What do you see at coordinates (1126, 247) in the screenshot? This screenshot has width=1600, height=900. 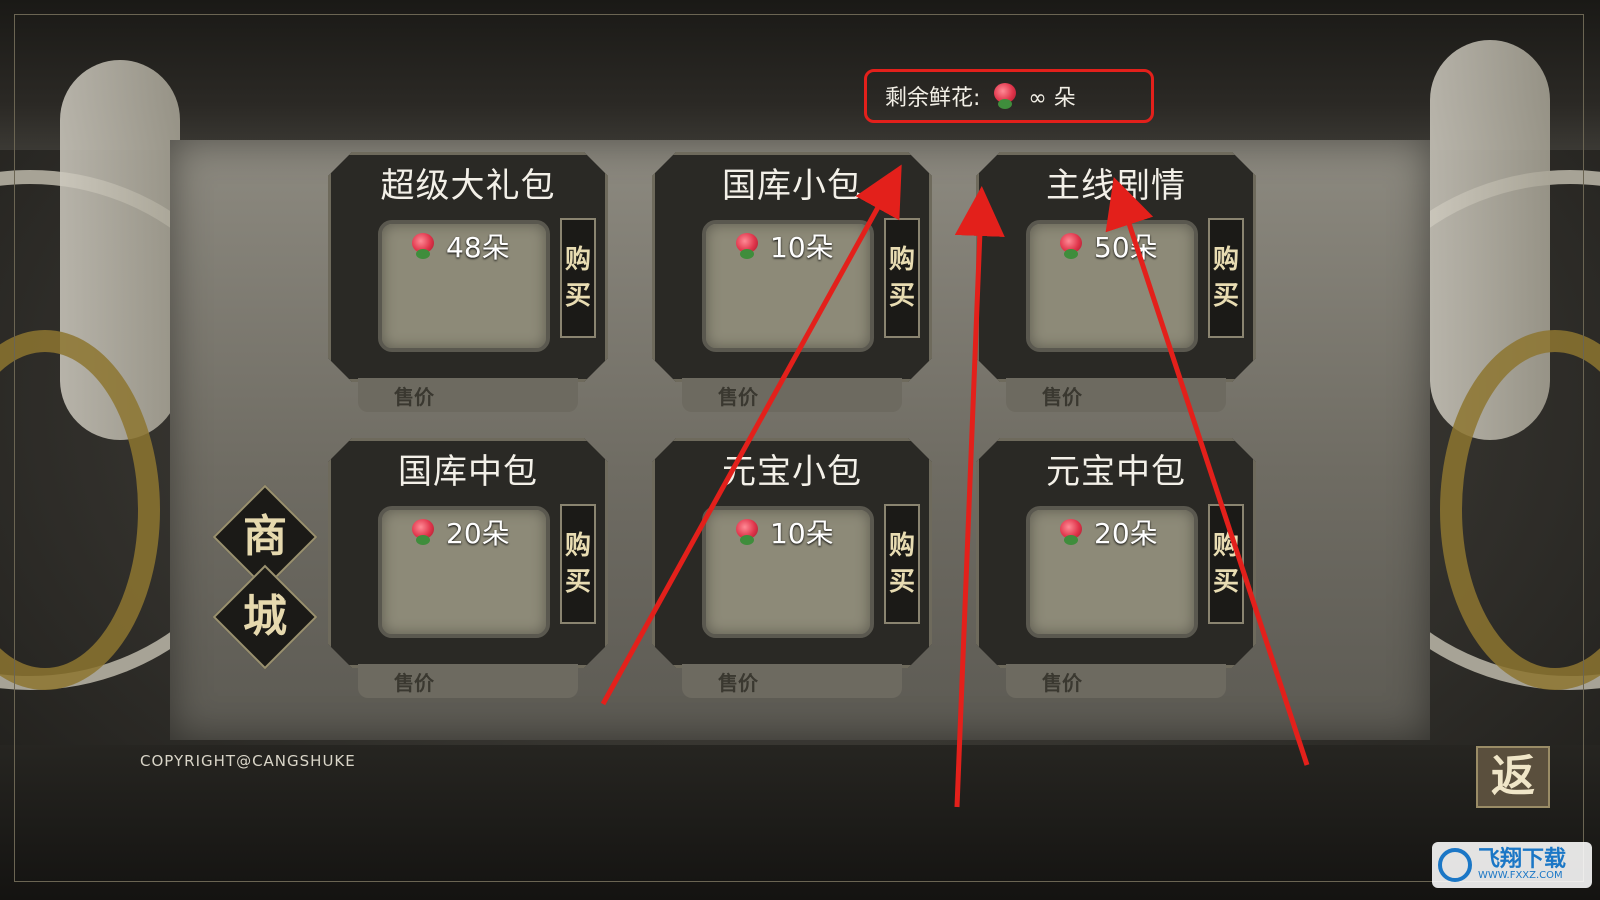 I see `pack-price-value: 50朵` at bounding box center [1126, 247].